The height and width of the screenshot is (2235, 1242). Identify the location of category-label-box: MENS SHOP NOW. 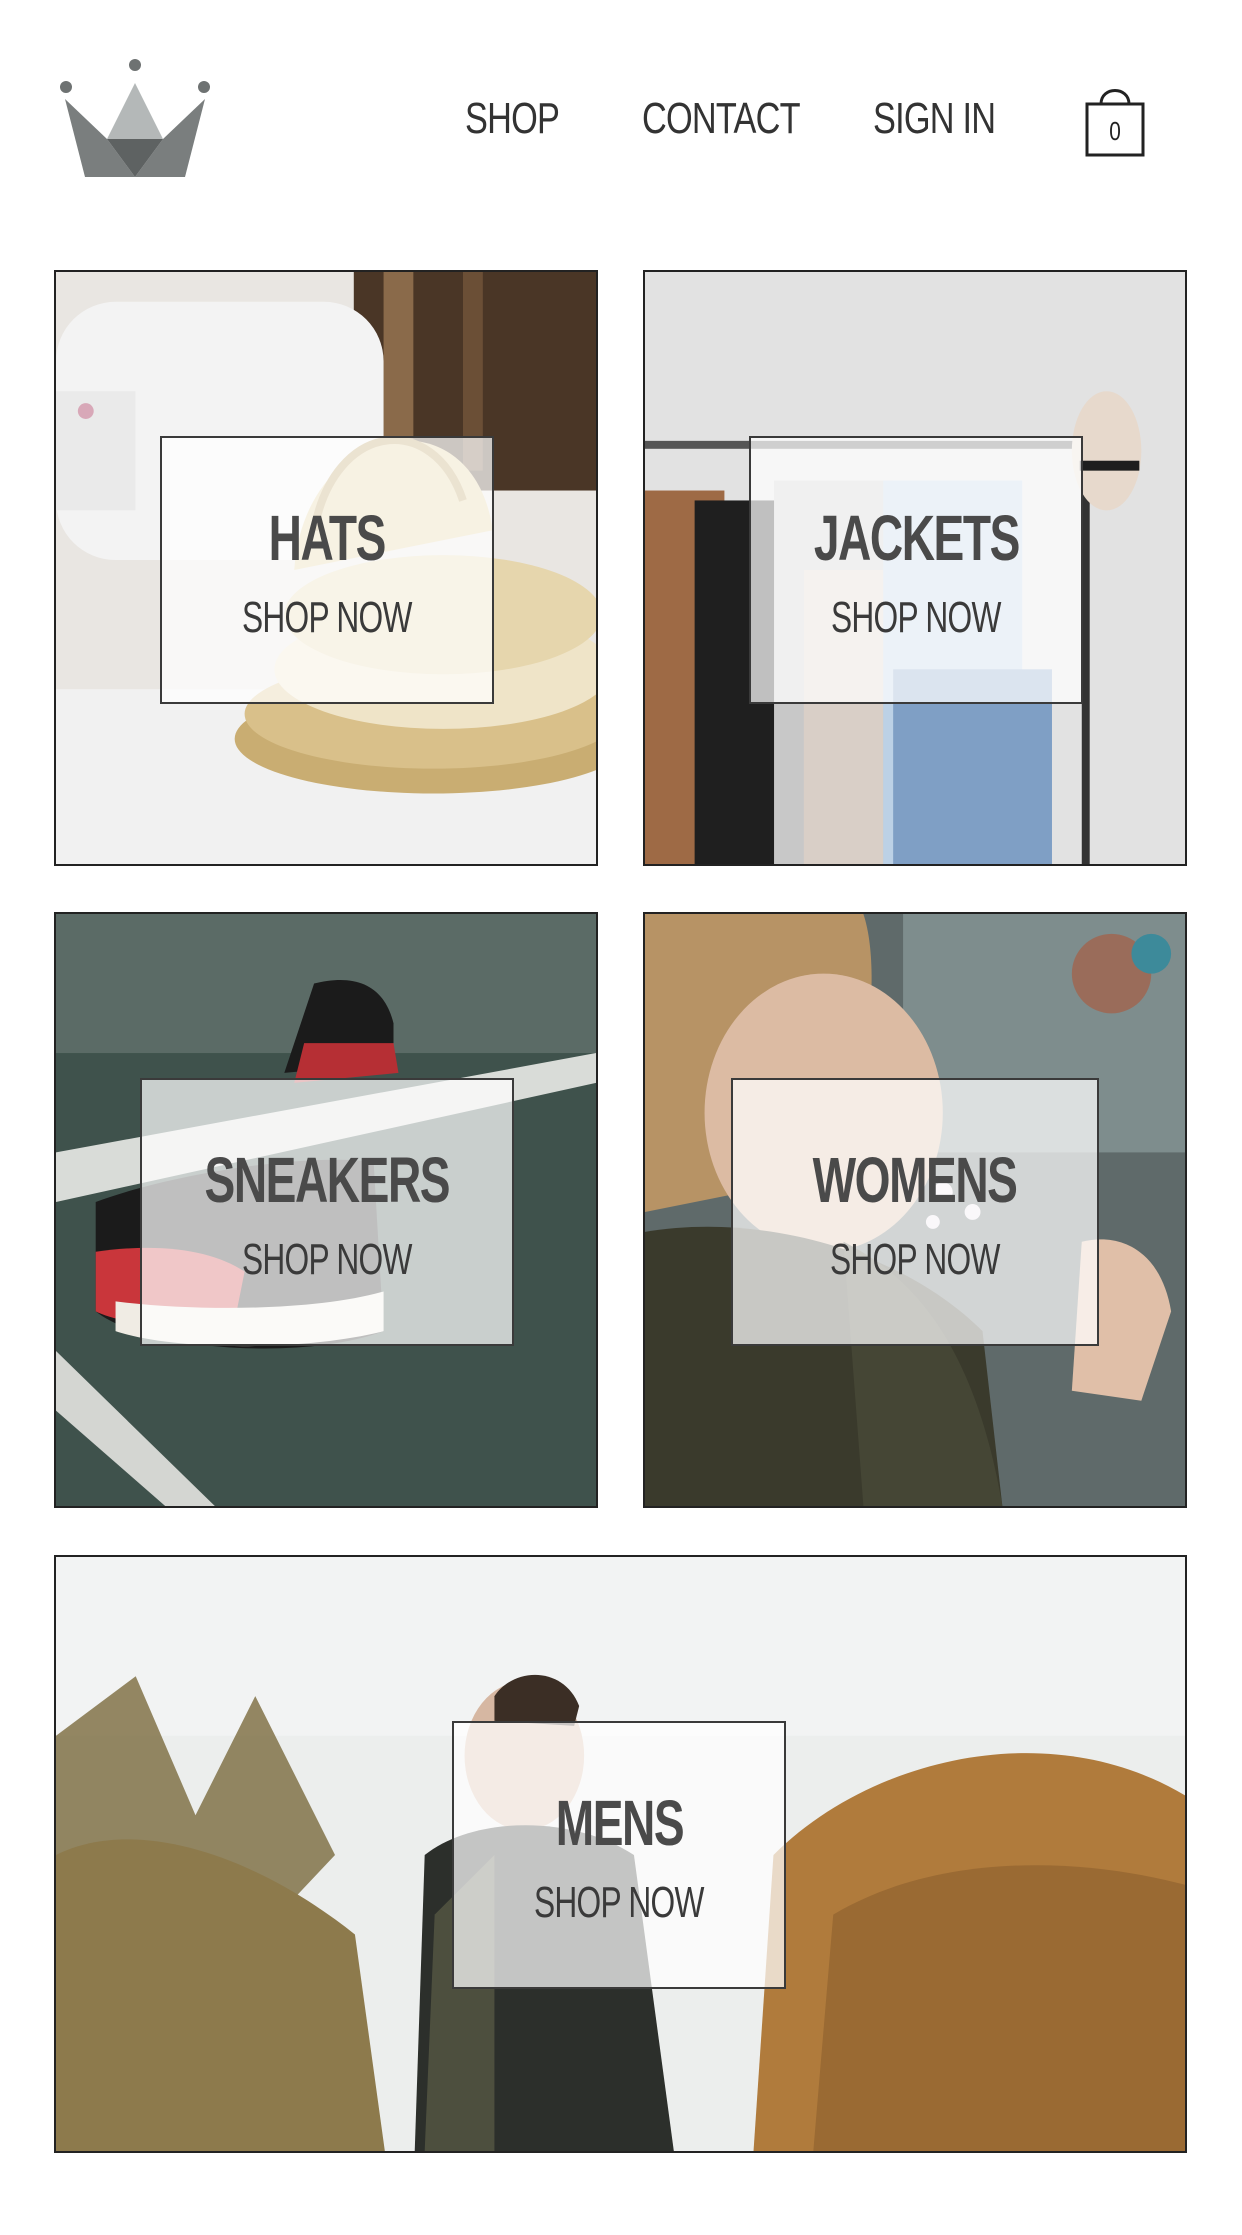
(619, 1855).